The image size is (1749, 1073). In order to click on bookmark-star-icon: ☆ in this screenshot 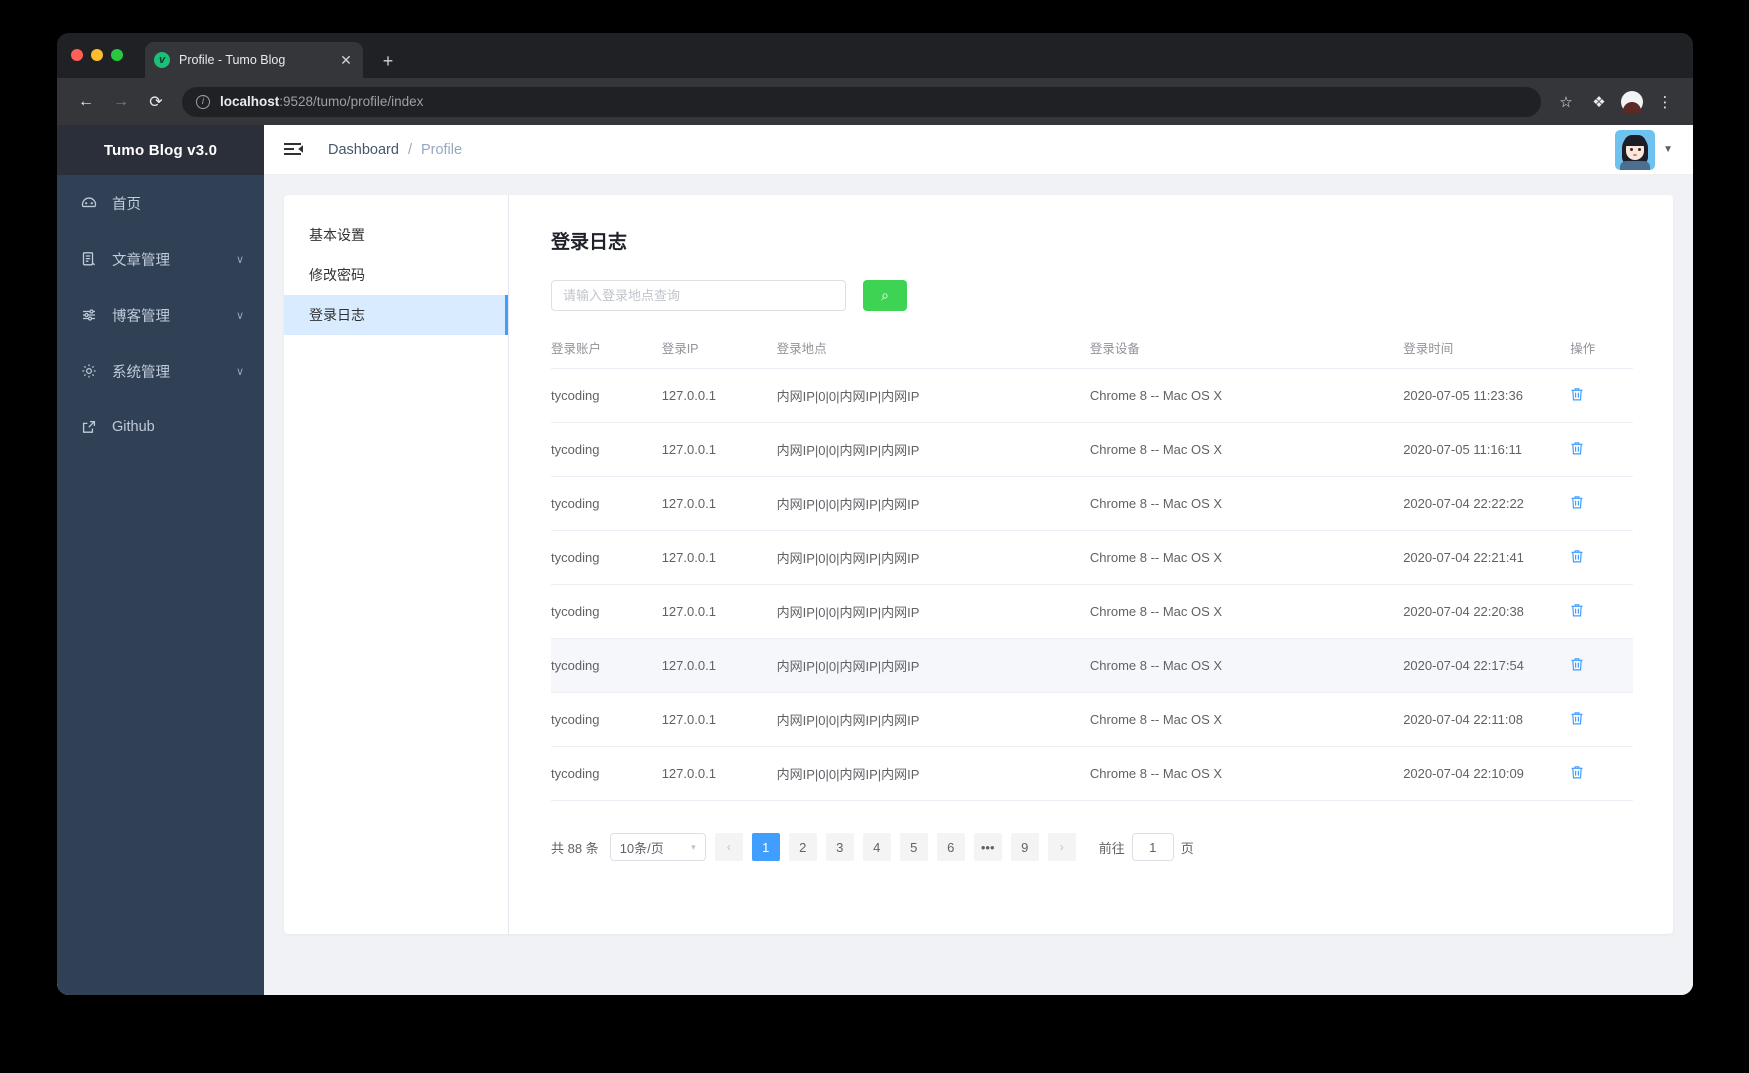, I will do `click(1566, 102)`.